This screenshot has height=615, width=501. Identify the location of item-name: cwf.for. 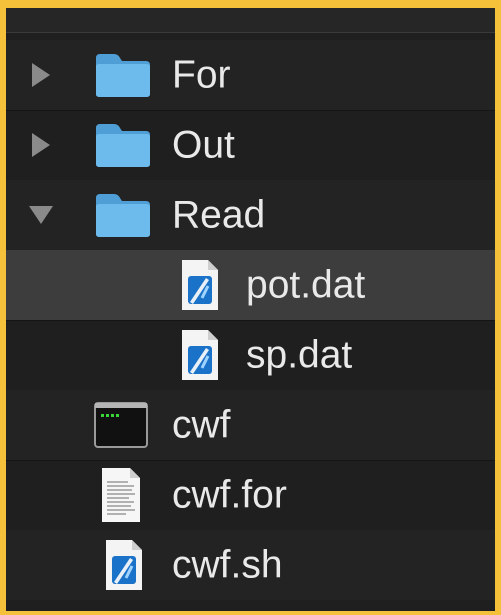
(229, 495).